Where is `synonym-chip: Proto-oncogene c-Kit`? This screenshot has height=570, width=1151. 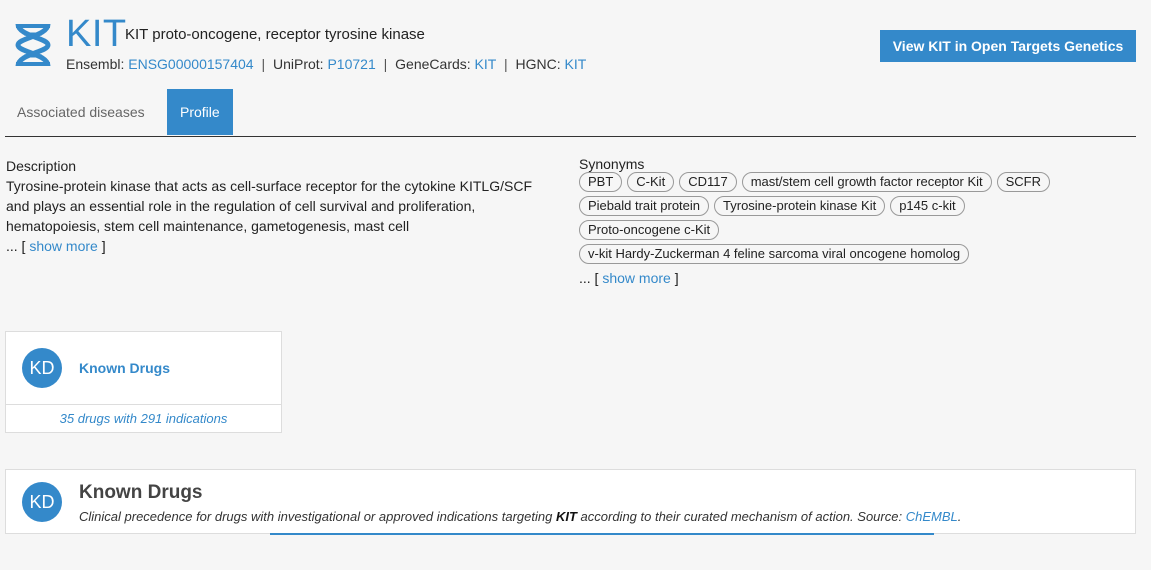 synonym-chip: Proto-oncogene c-Kit is located at coordinates (649, 230).